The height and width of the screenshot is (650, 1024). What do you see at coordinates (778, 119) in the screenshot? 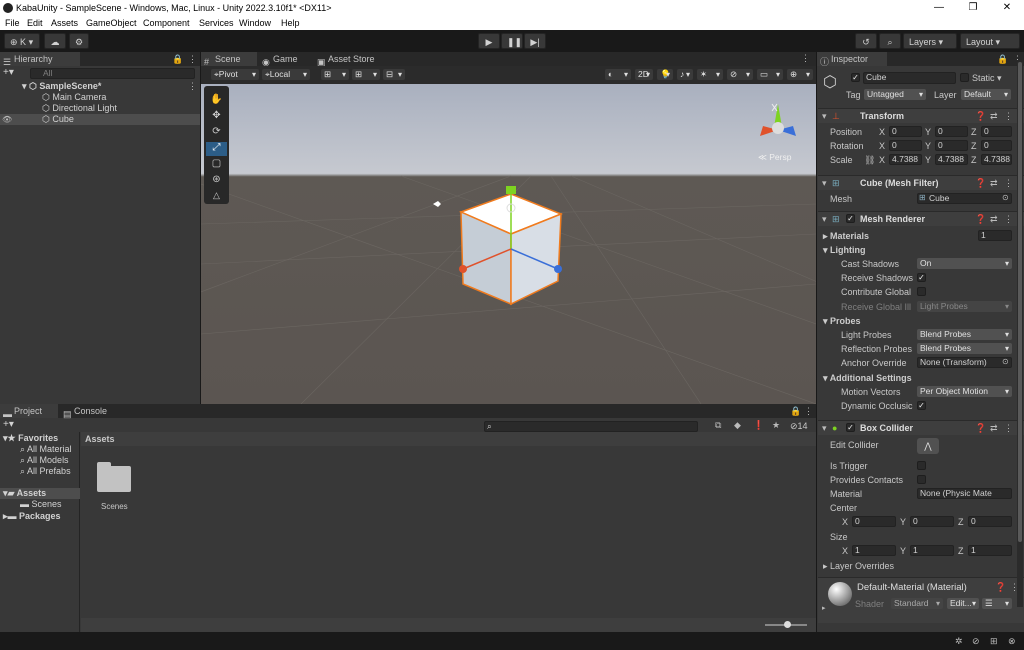
I see `orientation-gizmo` at bounding box center [778, 119].